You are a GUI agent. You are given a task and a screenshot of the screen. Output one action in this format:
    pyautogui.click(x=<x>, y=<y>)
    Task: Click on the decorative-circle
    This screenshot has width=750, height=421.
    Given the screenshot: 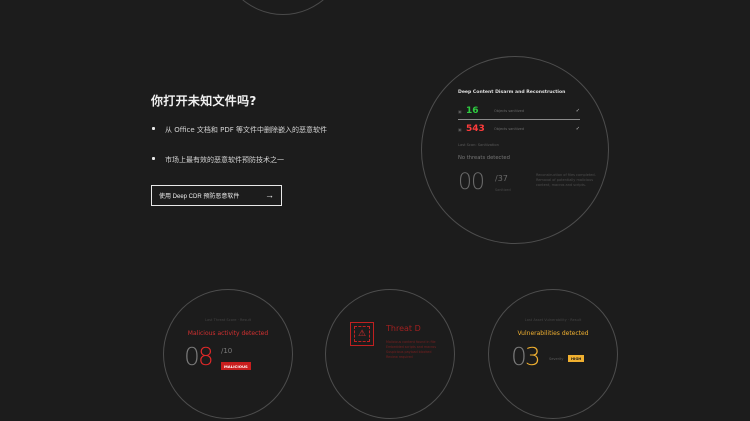 What is the action you would take?
    pyautogui.click(x=283, y=7)
    